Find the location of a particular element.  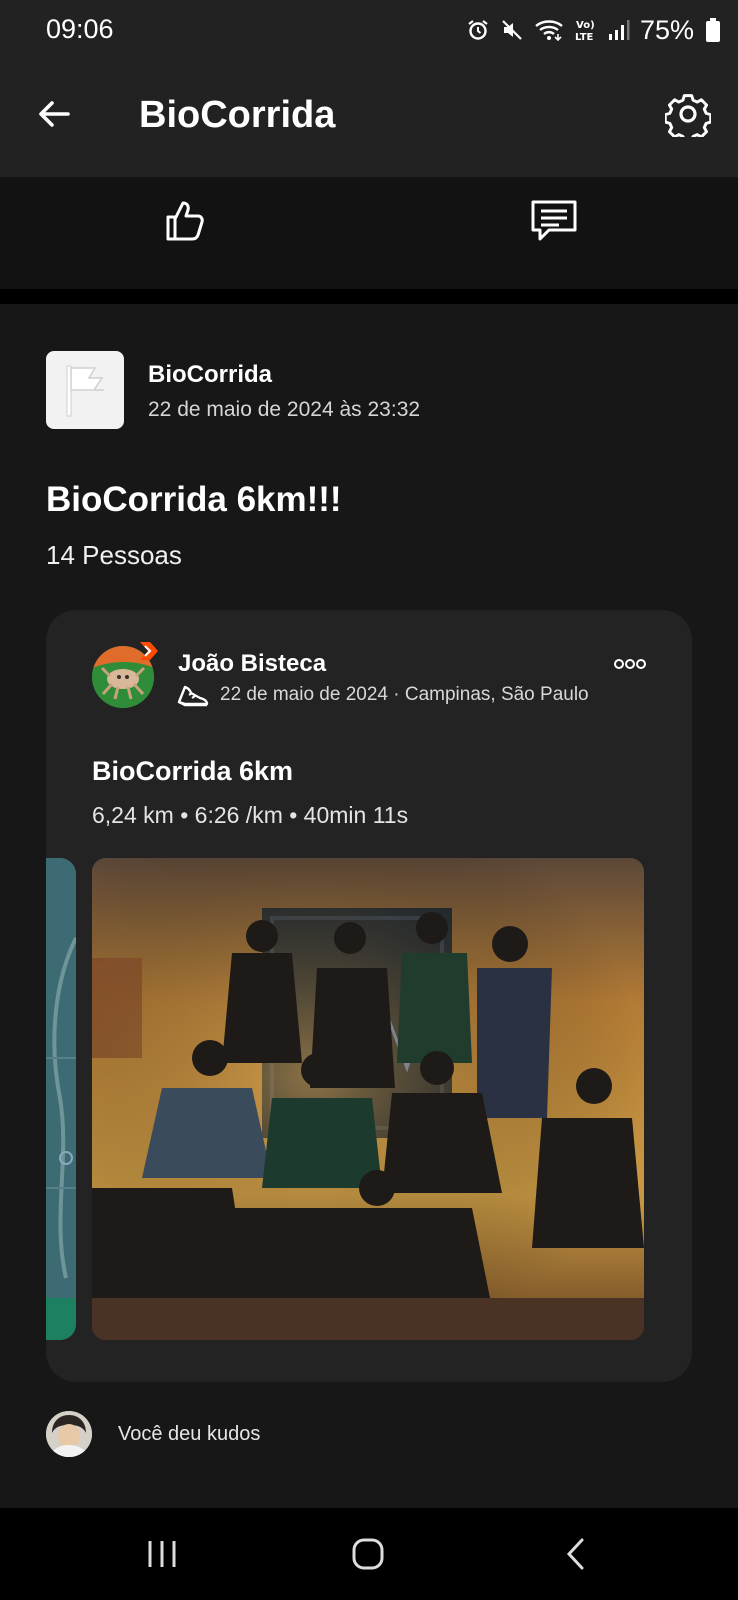

alarm-icon is located at coordinates (478, 30).